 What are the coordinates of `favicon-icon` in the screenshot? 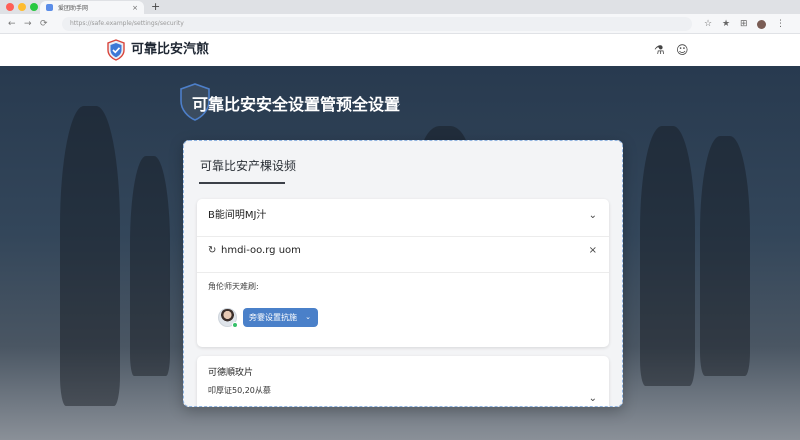 It's located at (49, 7).